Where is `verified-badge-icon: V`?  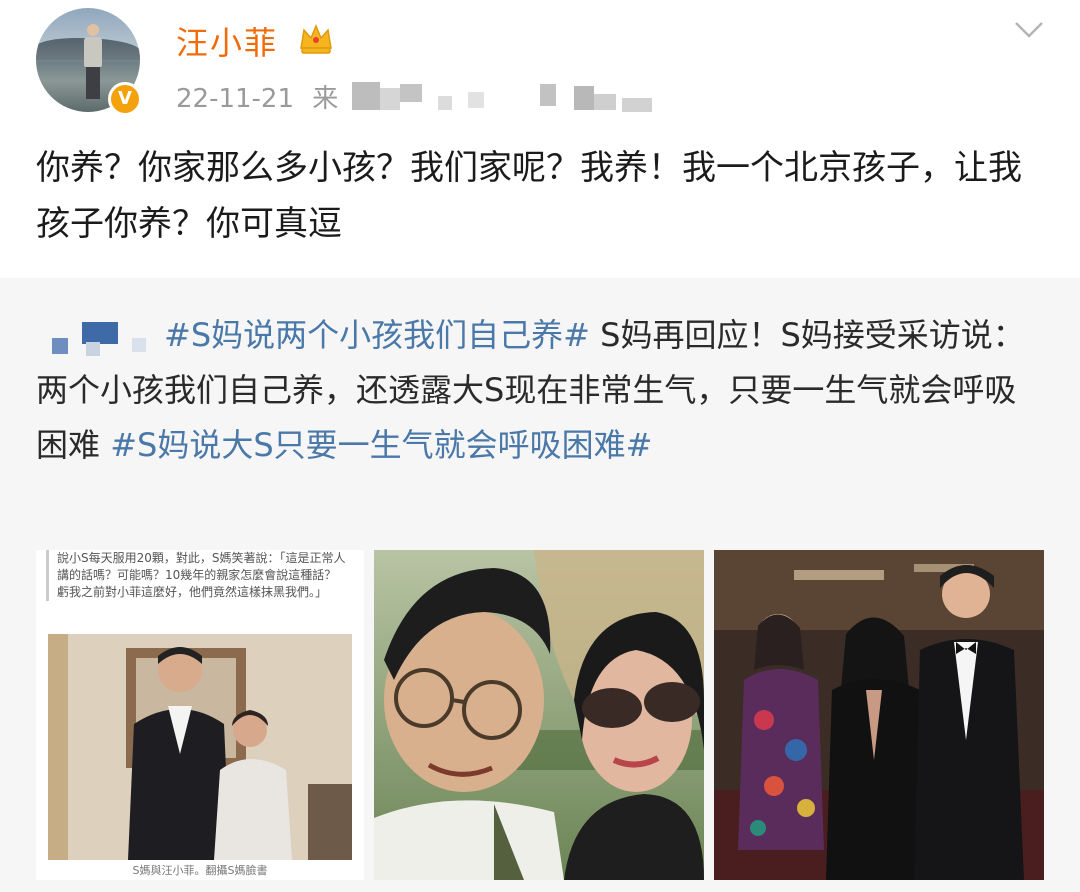 verified-badge-icon: V is located at coordinates (125, 99).